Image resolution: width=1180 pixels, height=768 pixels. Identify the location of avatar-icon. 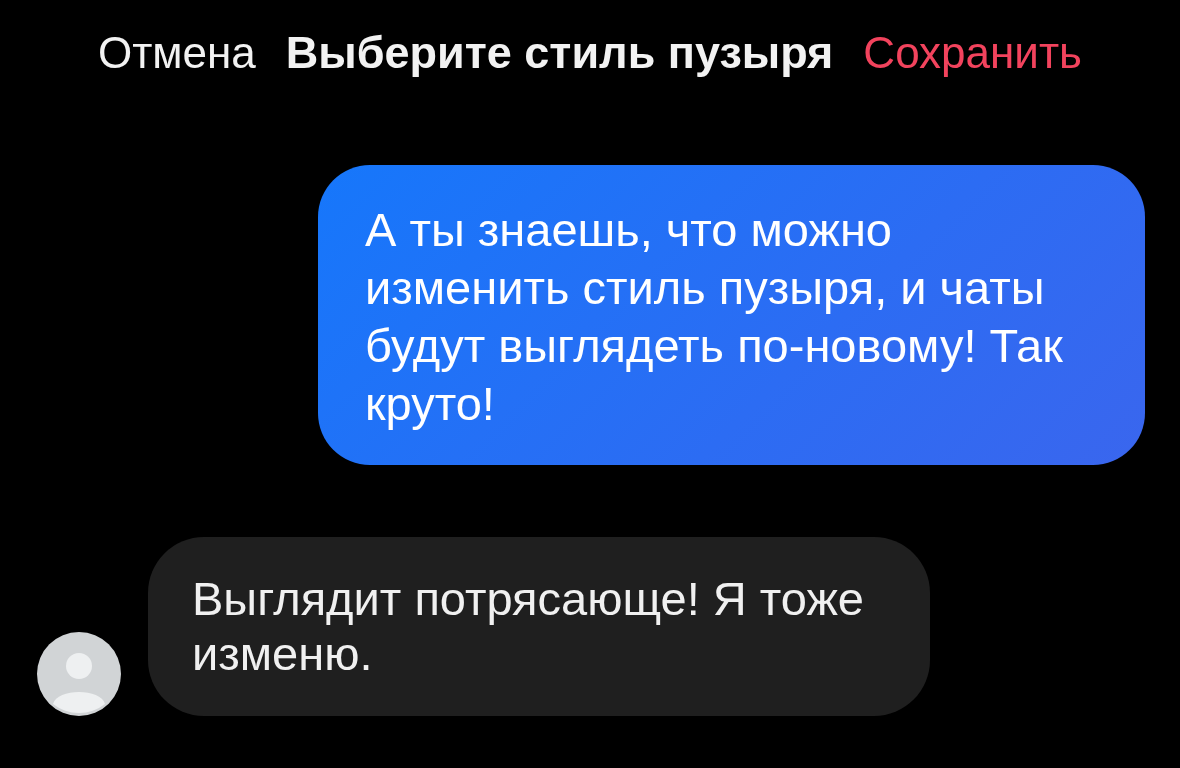
(79, 674).